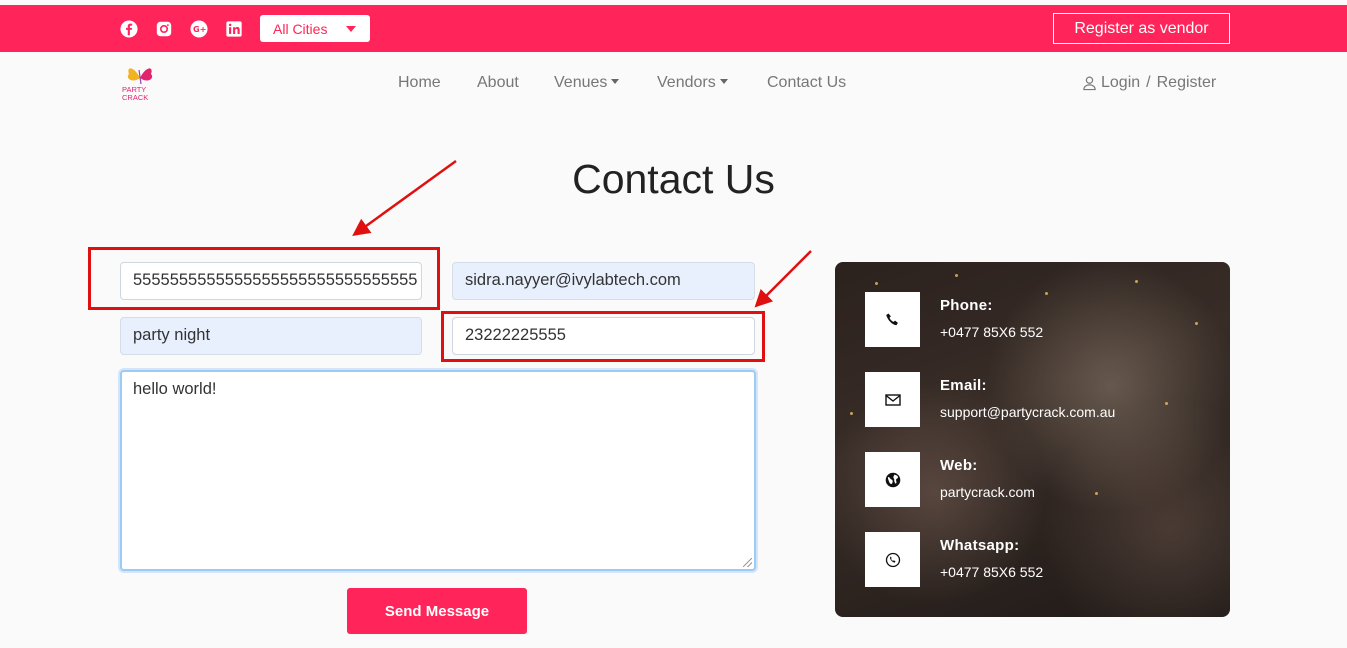 This screenshot has width=1347, height=648. Describe the element at coordinates (747, 562) in the screenshot. I see `resize-handle` at that location.